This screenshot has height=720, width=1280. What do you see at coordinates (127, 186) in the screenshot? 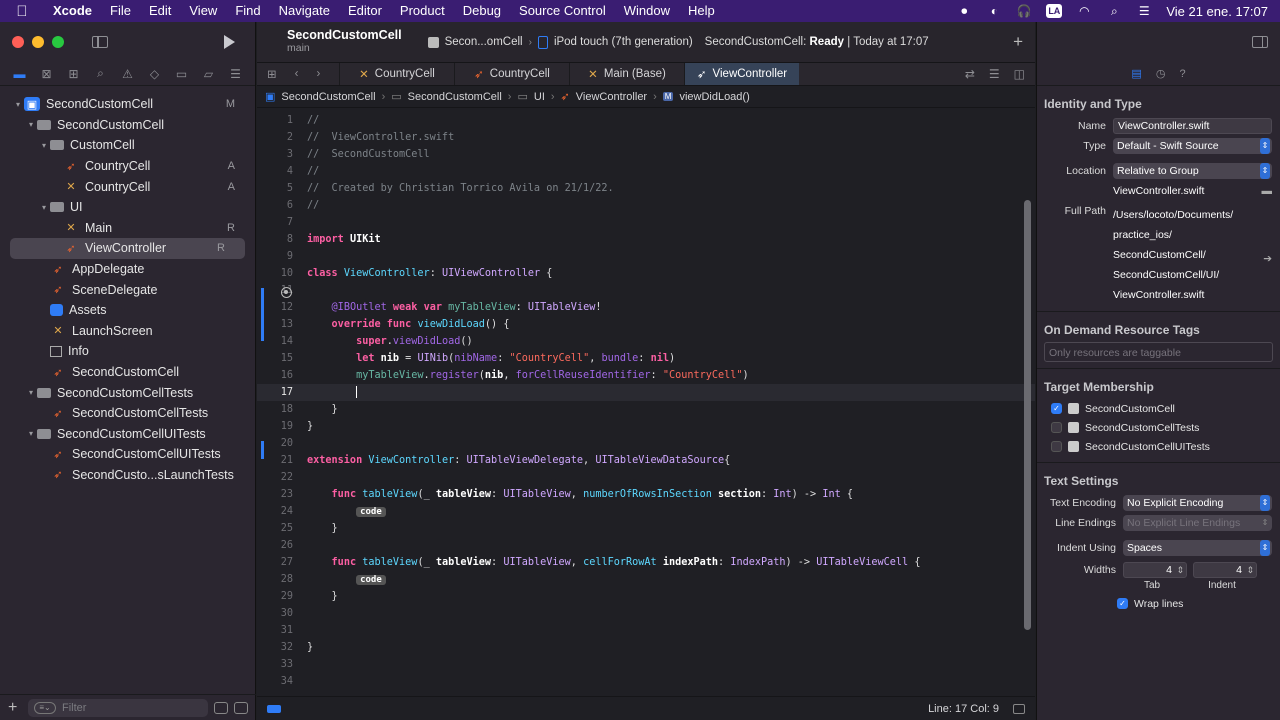
I see `tree-item: ✕ CountryCell A` at bounding box center [127, 186].